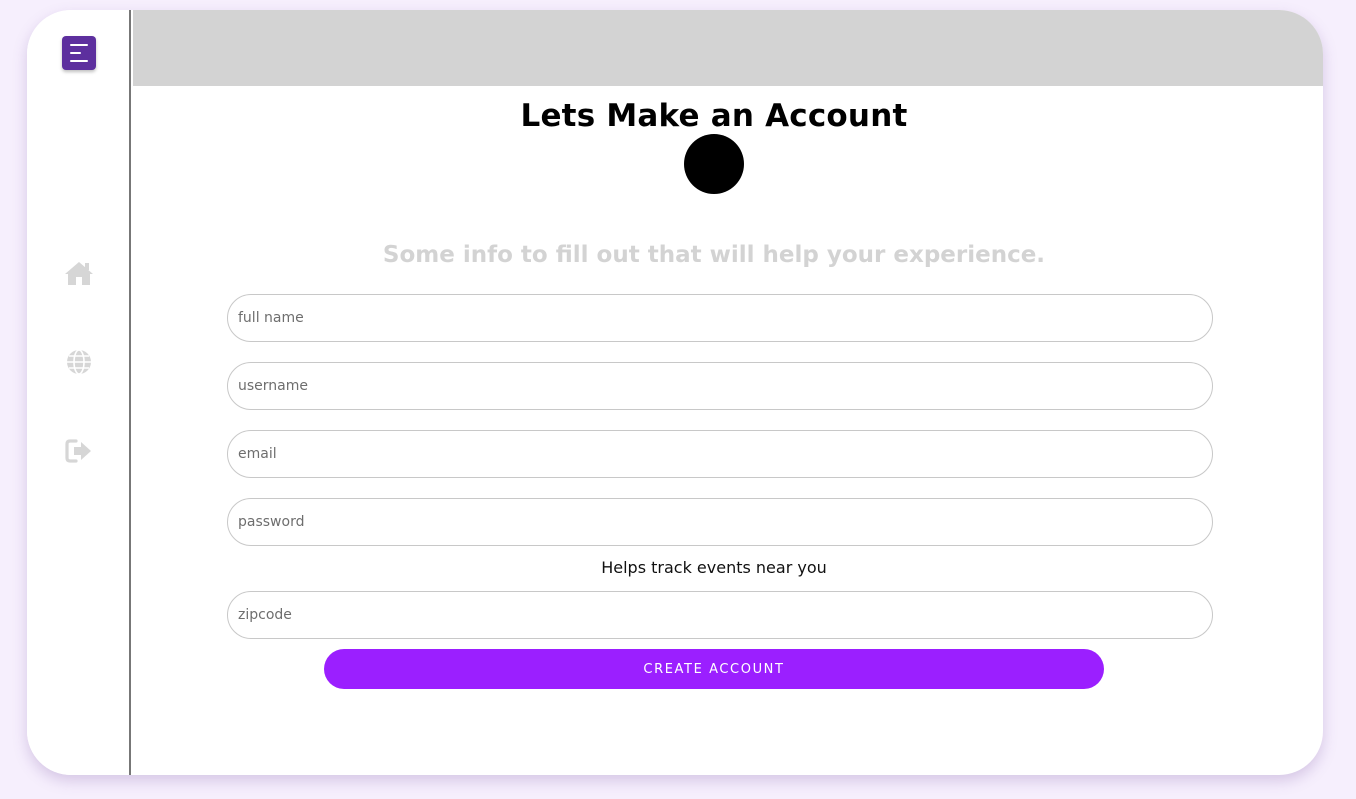 Image resolution: width=1356 pixels, height=799 pixels. What do you see at coordinates (79, 392) in the screenshot?
I see `sidebar` at bounding box center [79, 392].